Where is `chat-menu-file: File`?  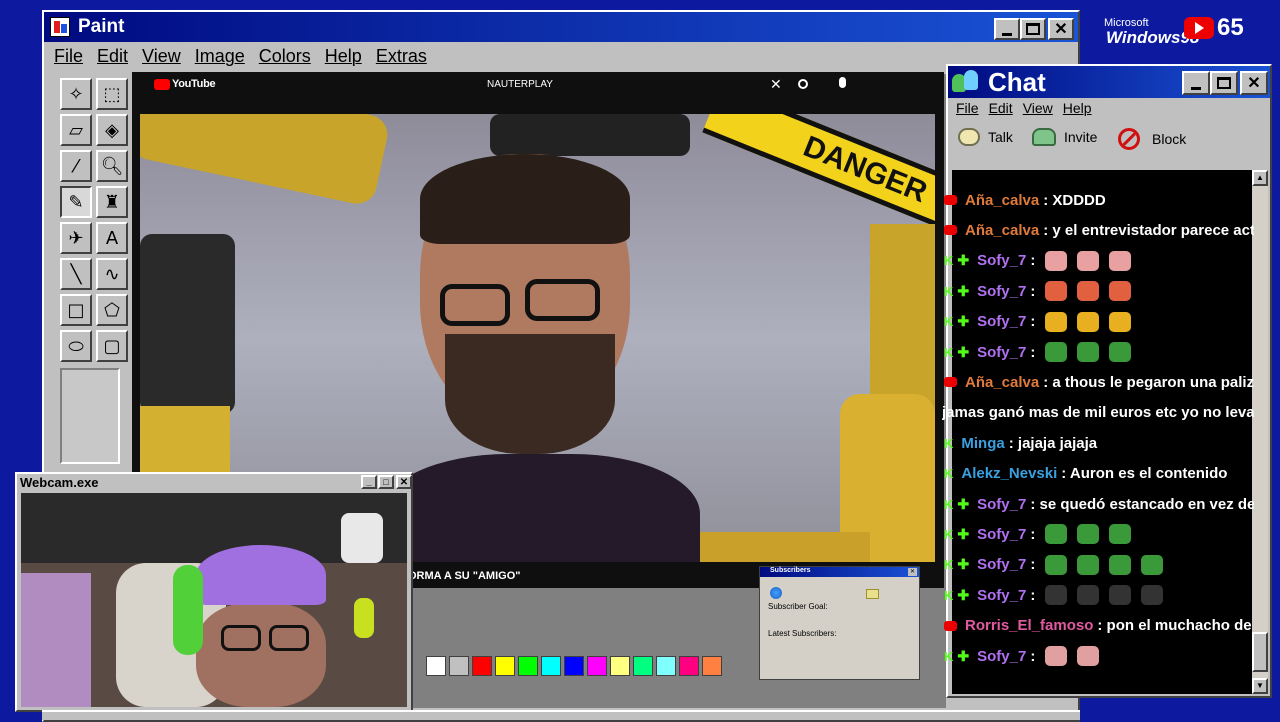 chat-menu-file: File is located at coordinates (967, 108).